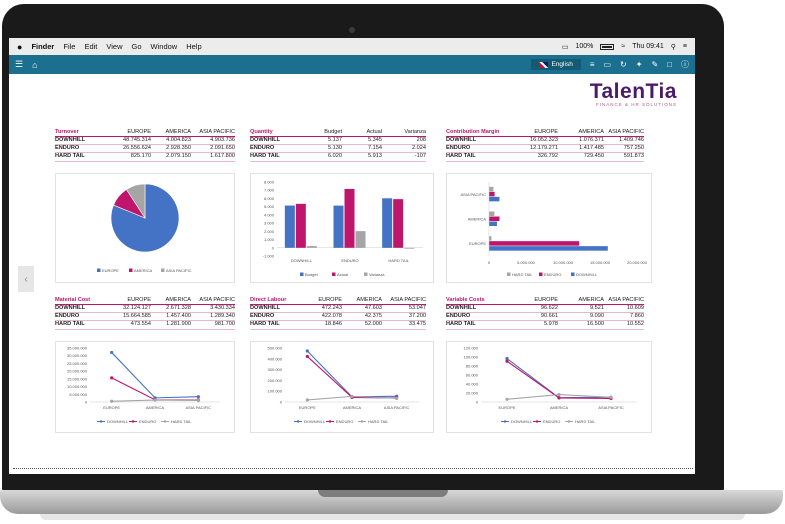  Describe the element at coordinates (421, 140) in the screenshot. I see `table-cell: 208` at that location.